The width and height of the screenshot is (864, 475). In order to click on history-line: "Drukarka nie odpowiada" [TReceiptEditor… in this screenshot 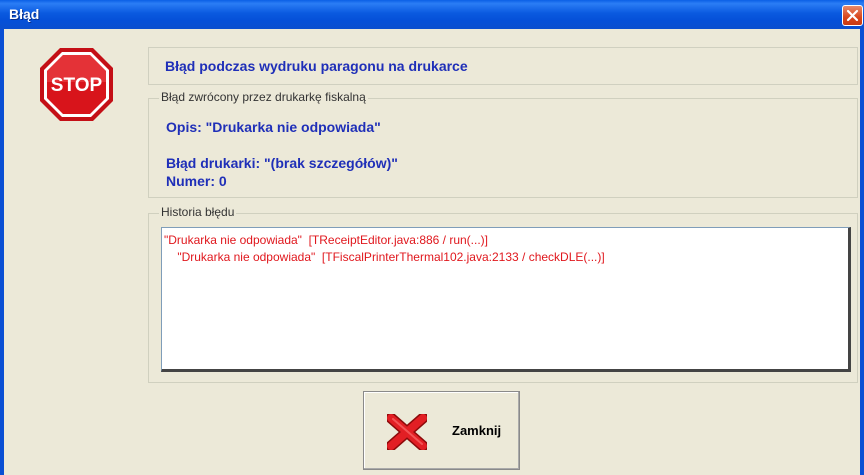, I will do `click(326, 240)`.